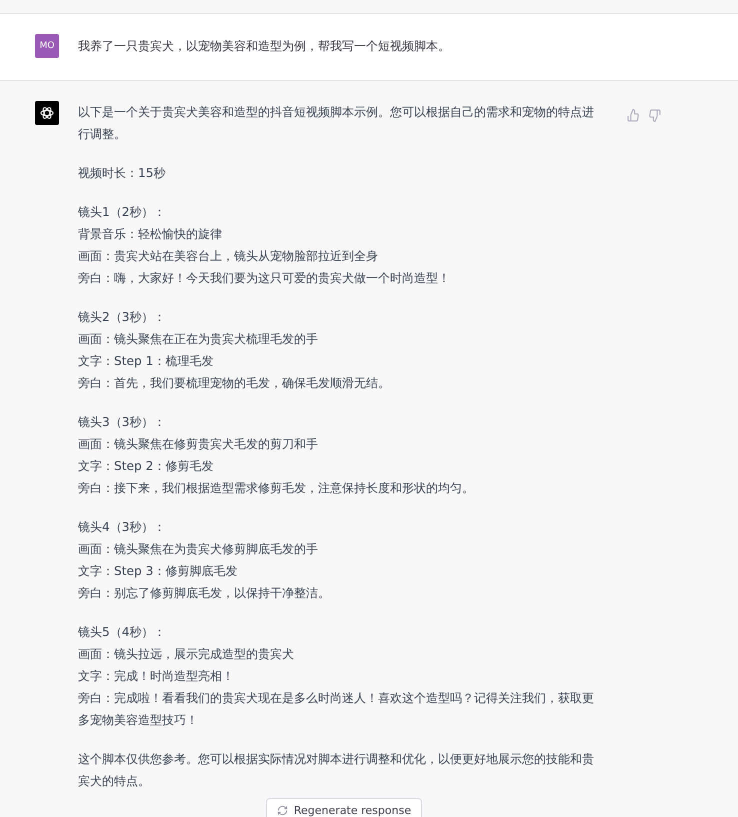 The image size is (738, 817). I want to click on response-text: 镜头2（3秒）：, so click(122, 317).